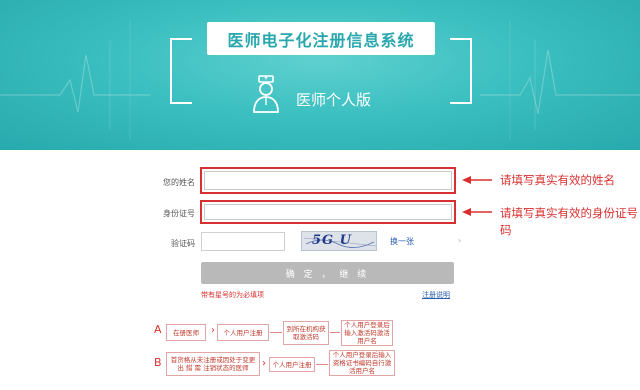 The height and width of the screenshot is (390, 640). I want to click on required-hint: 带有星号的为必填项, so click(232, 295).